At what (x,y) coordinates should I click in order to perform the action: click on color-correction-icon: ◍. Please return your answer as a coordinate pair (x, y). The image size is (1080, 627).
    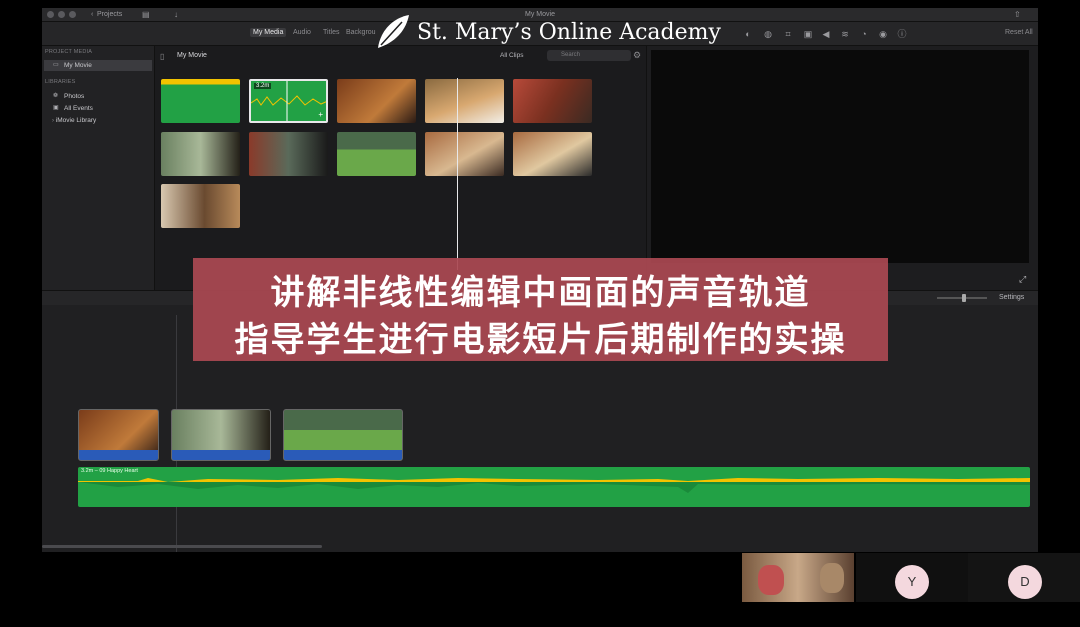
    Looking at the image, I should click on (768, 34).